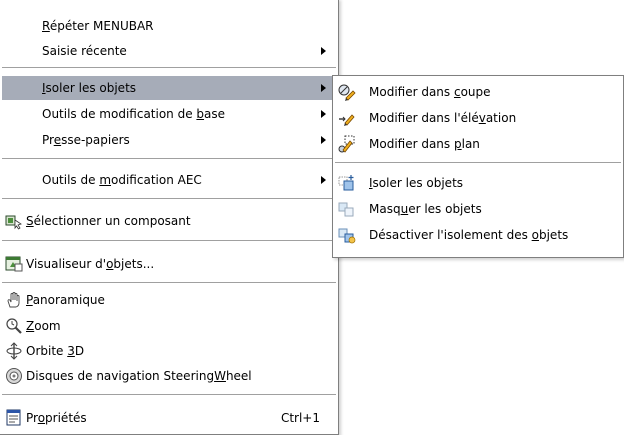 The height and width of the screenshot is (435, 624). Describe the element at coordinates (98, 26) in the screenshot. I see `menu-item-label: Répéter MENUBAR` at that location.